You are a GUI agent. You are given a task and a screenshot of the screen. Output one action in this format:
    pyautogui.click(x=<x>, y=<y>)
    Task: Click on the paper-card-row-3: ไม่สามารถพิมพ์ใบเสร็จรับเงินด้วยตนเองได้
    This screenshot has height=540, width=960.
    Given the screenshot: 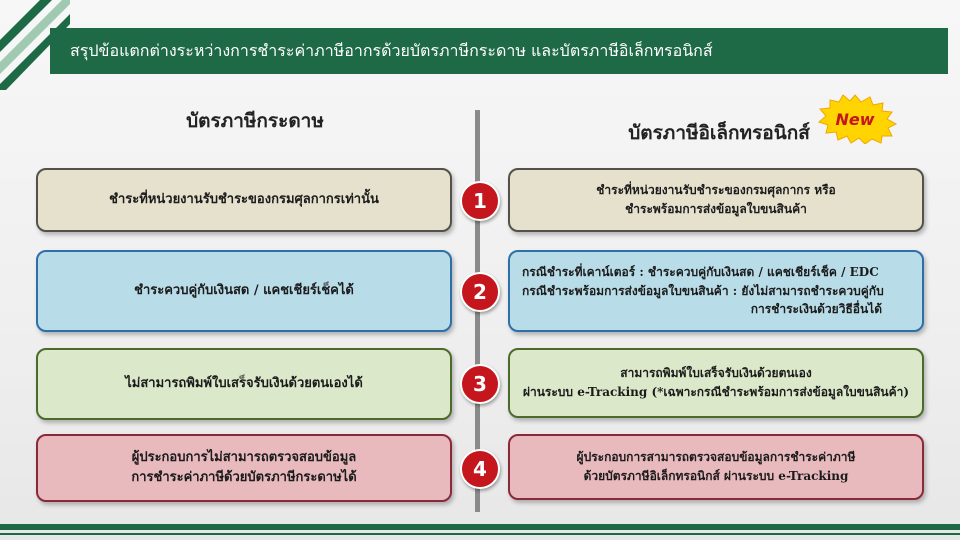 What is the action you would take?
    pyautogui.click(x=244, y=384)
    